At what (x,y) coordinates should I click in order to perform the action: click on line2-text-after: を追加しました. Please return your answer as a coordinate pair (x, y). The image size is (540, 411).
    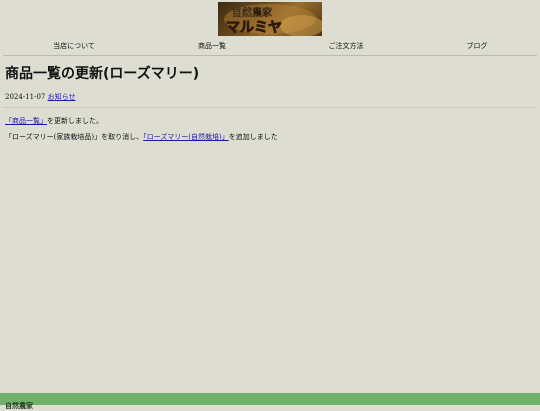
    Looking at the image, I should click on (253, 137).